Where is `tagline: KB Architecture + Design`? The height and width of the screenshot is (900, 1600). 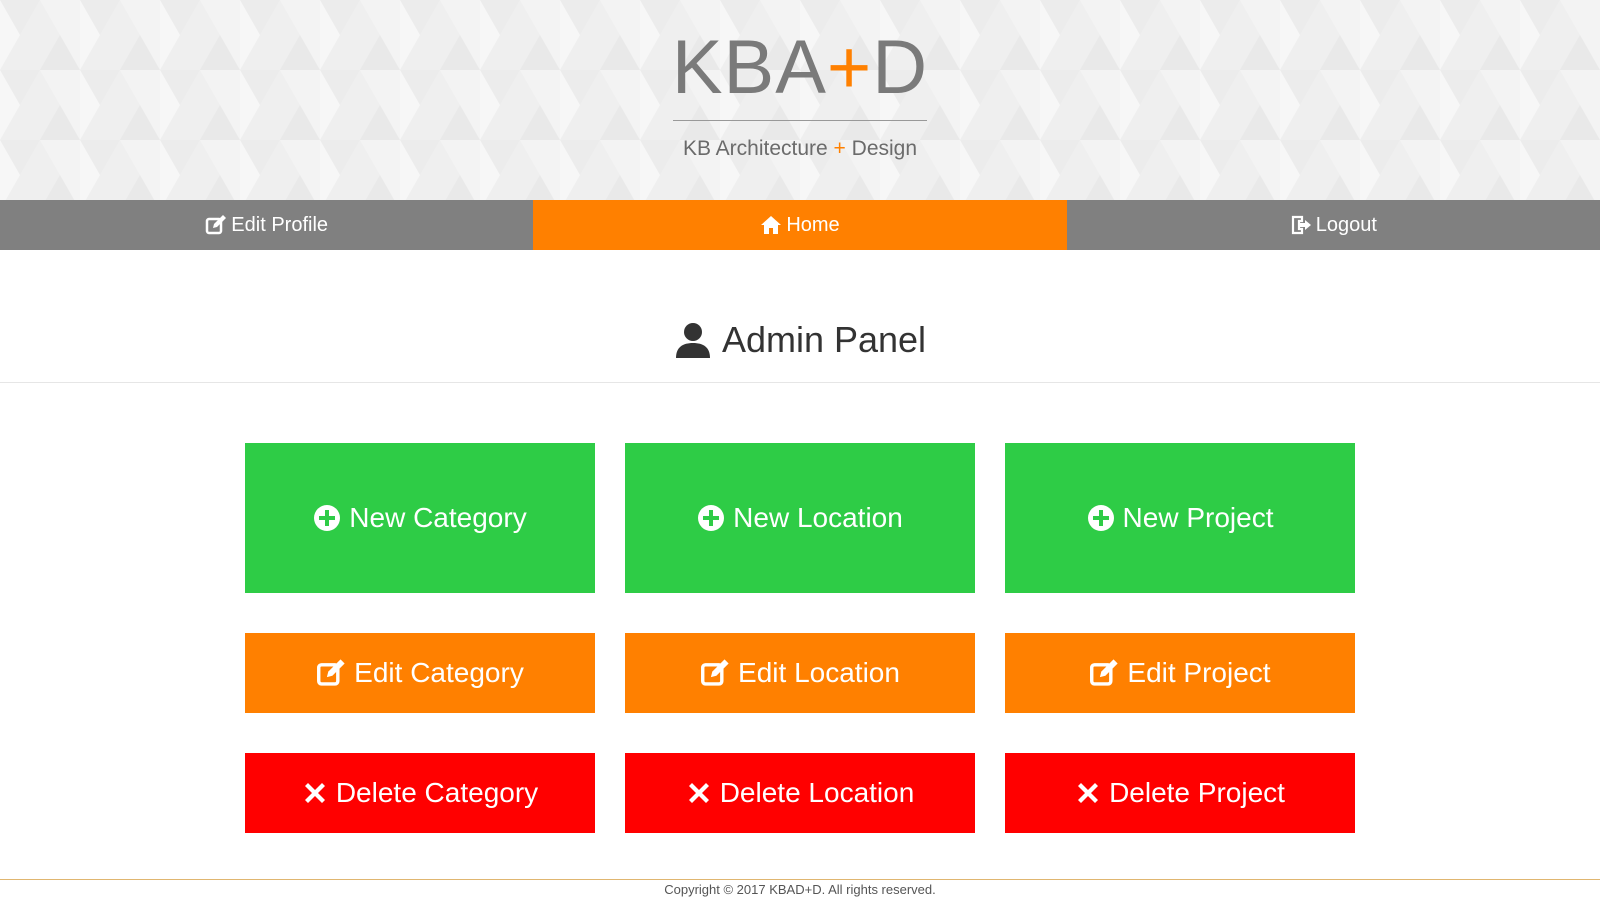 tagline: KB Architecture + Design is located at coordinates (800, 149).